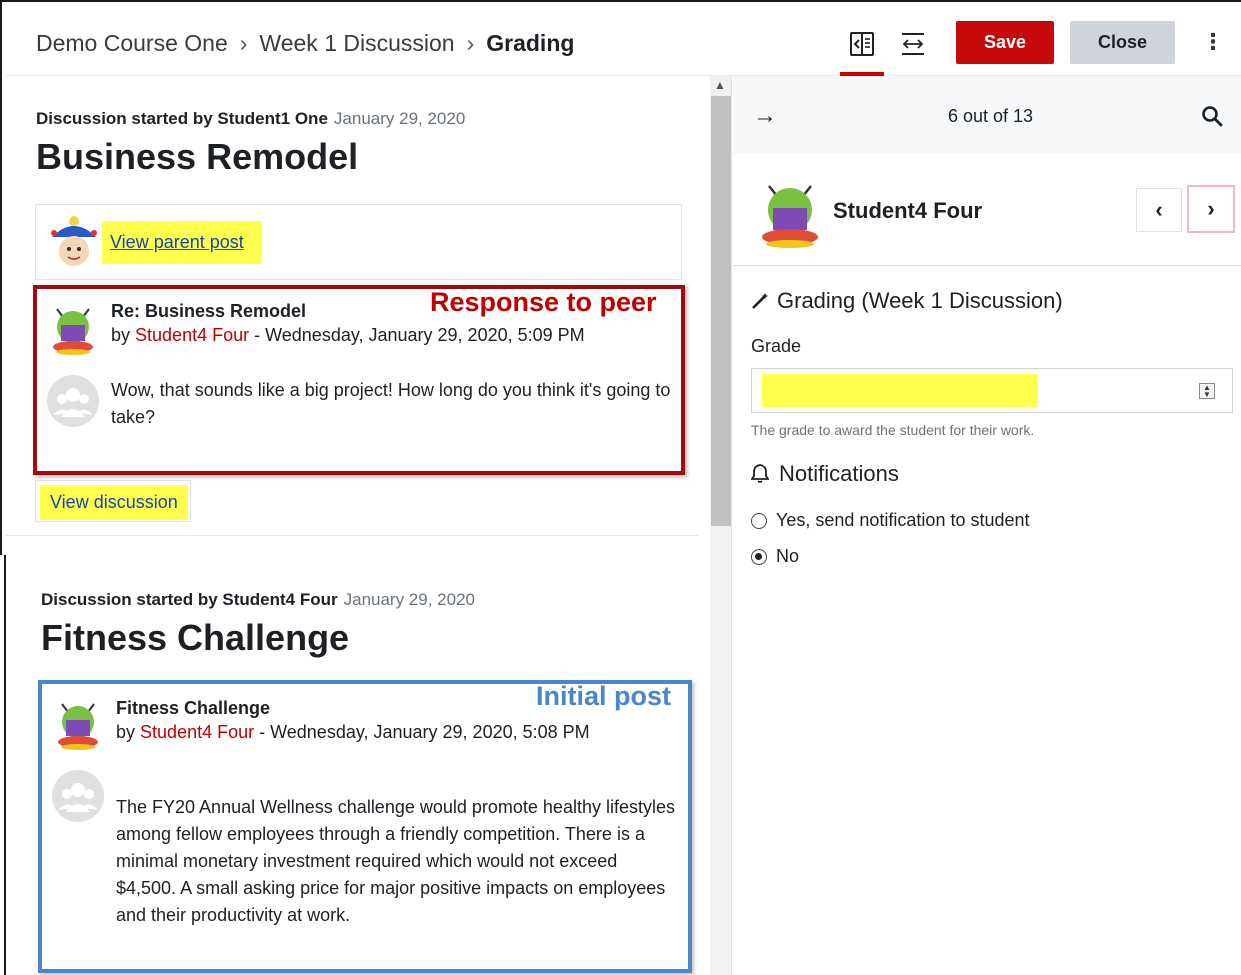  I want to click on notify-yes-option: Yes, send notification to student, so click(890, 520).